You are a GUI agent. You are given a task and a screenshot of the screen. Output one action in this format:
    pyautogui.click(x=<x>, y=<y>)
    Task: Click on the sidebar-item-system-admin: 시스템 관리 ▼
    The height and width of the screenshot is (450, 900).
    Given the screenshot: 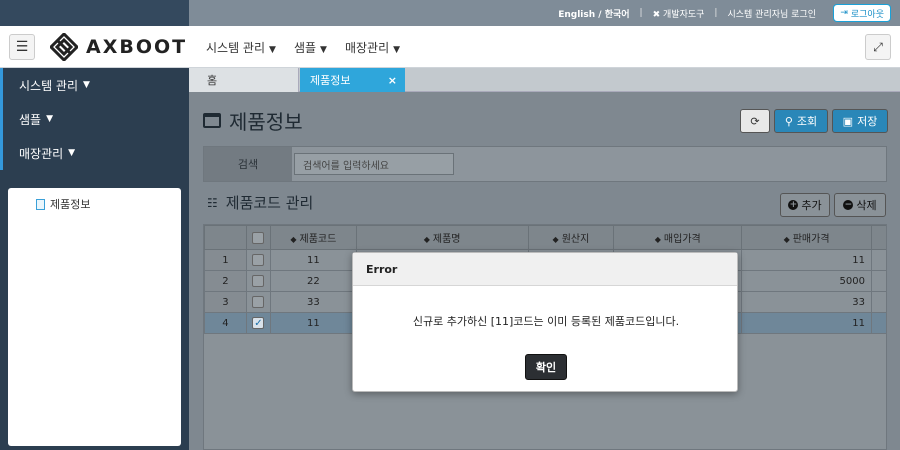 What is the action you would take?
    pyautogui.click(x=94, y=85)
    